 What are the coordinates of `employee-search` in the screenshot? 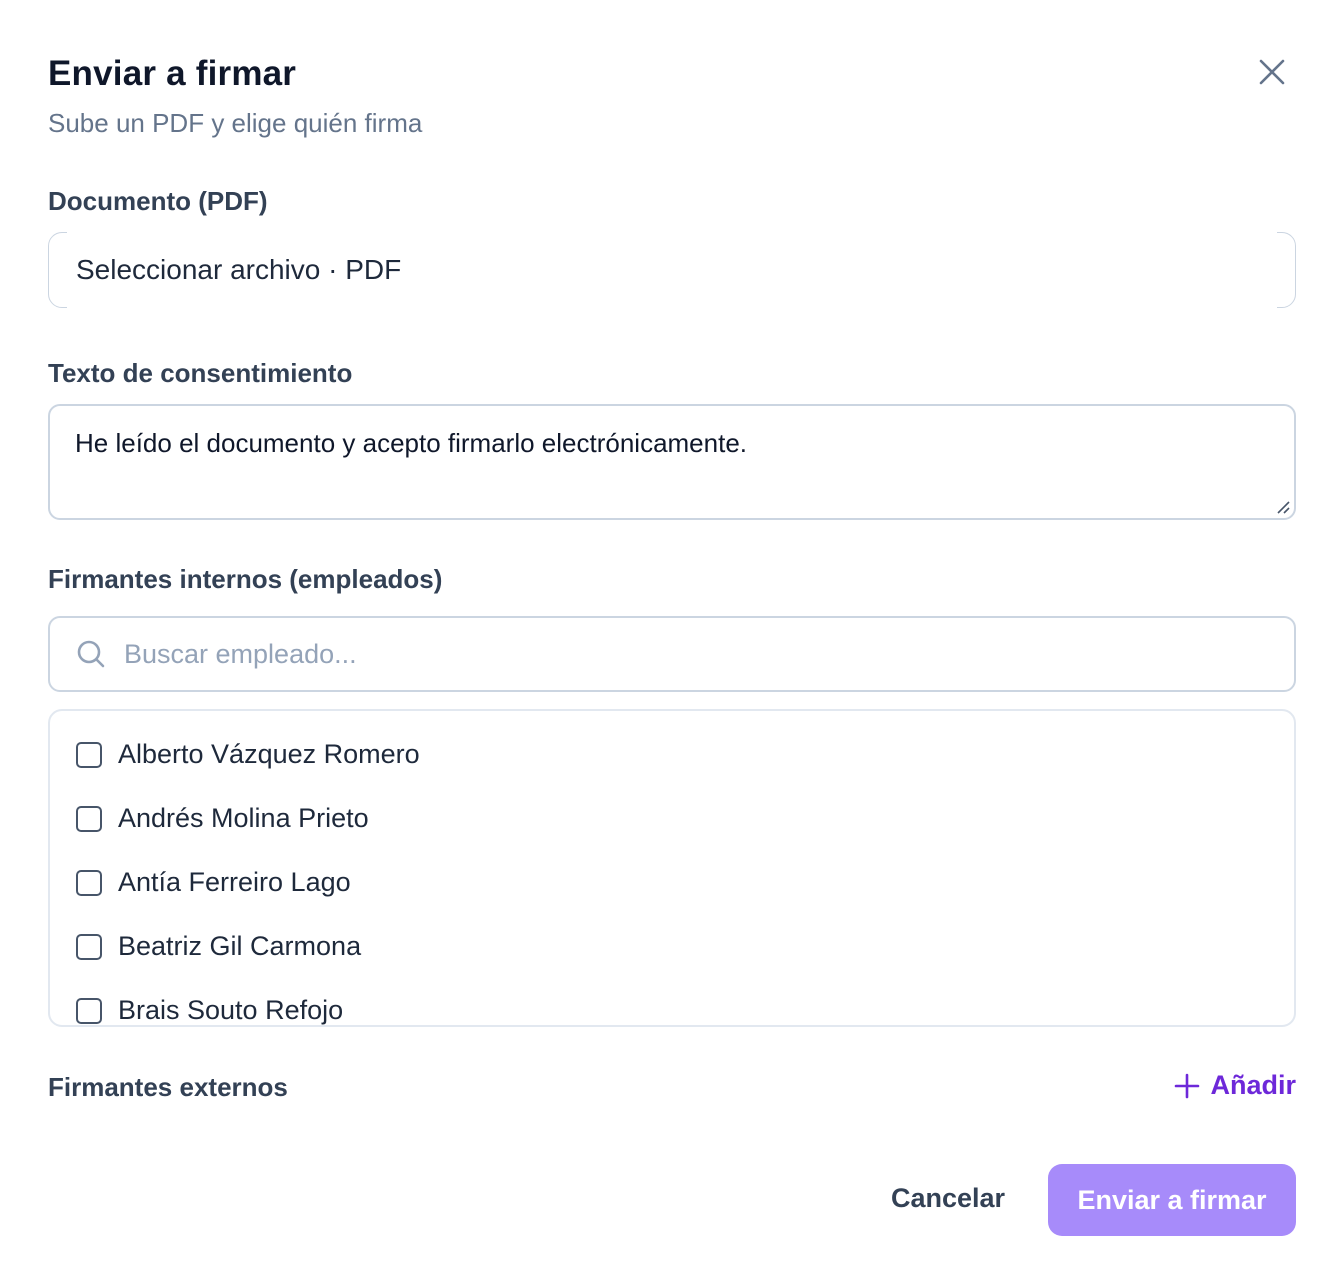 It's located at (672, 654).